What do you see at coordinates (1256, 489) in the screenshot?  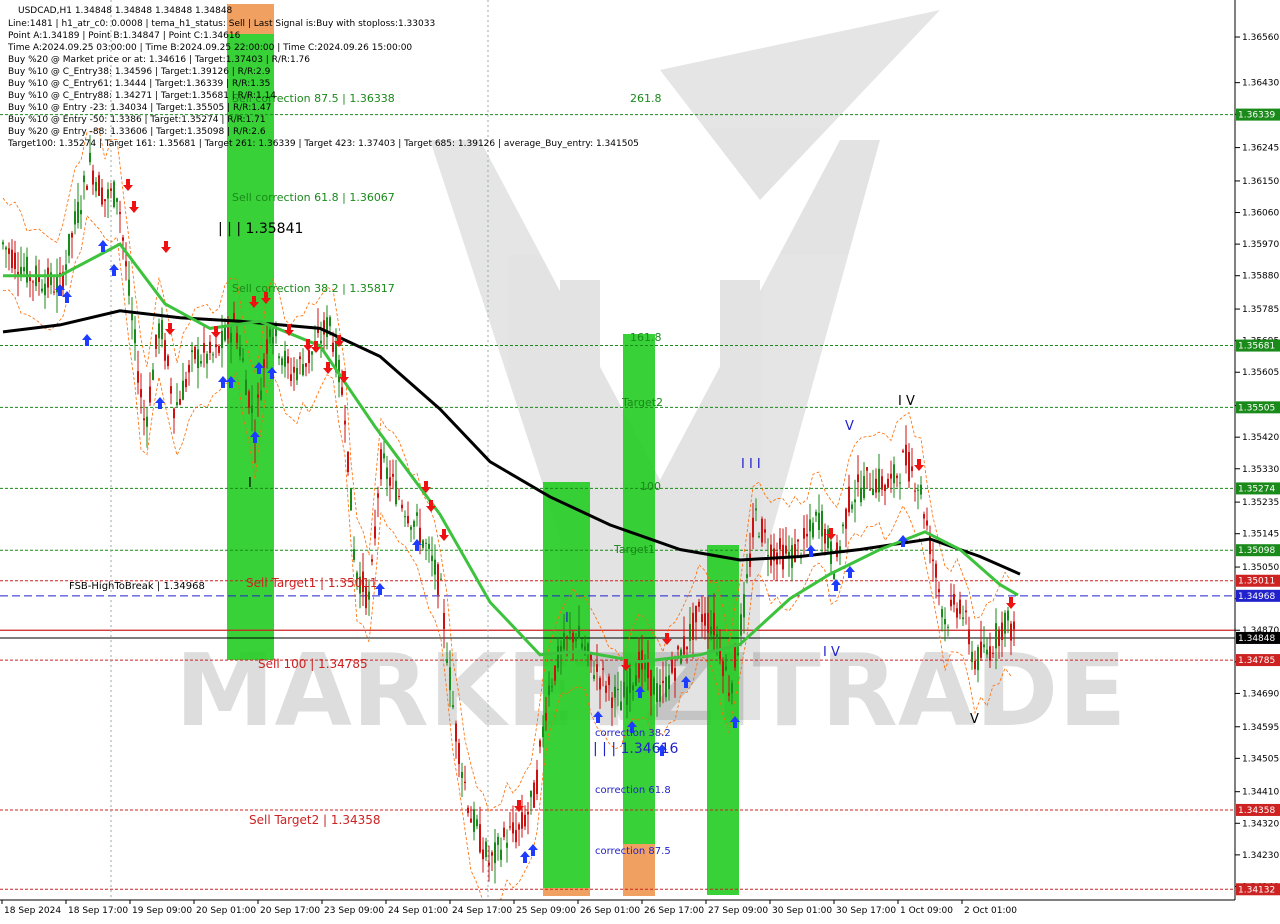 I see `price-tag-label: 1.35274` at bounding box center [1256, 489].